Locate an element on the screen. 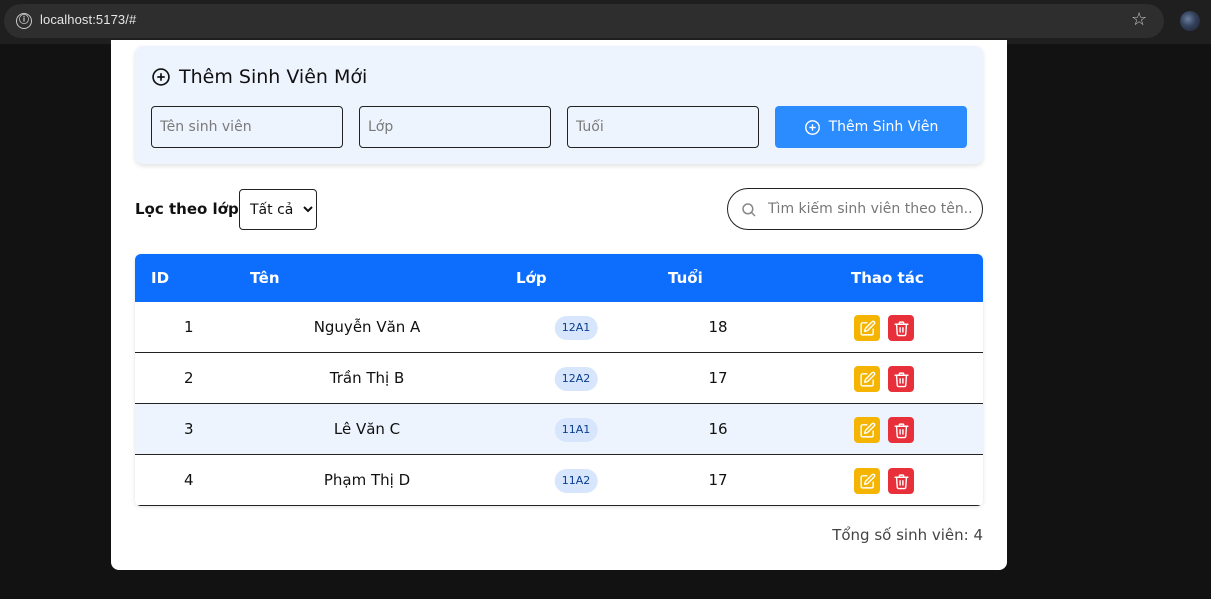 The image size is (1211, 599). table-row: 4 Phạm Thị D 11A2 17 is located at coordinates (559, 480).